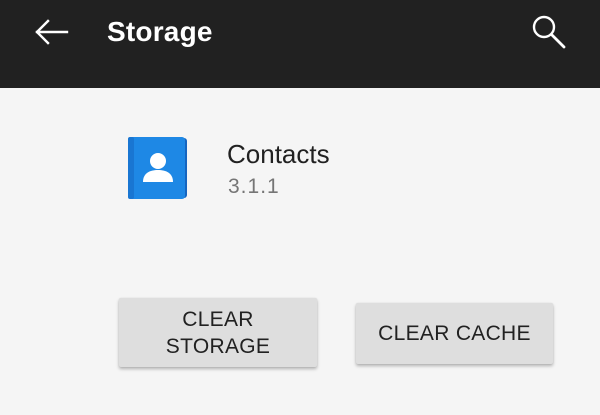 The image size is (600, 415). I want to click on back-button, so click(51, 32).